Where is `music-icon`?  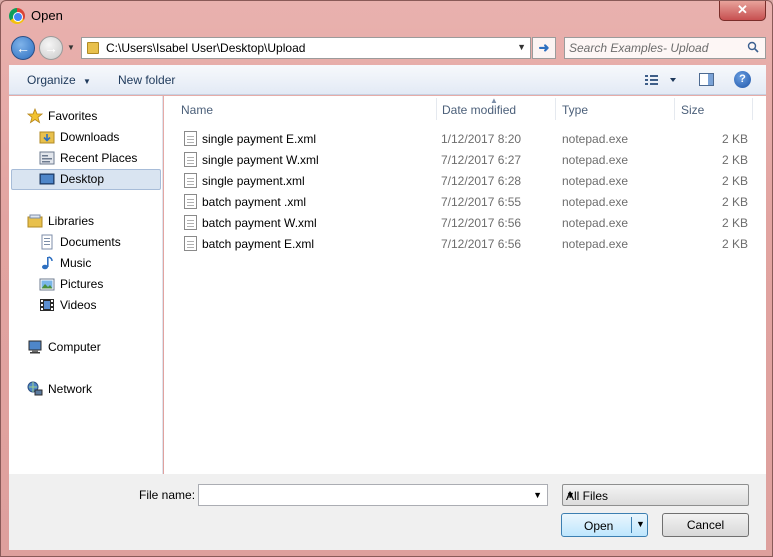 music-icon is located at coordinates (47, 263).